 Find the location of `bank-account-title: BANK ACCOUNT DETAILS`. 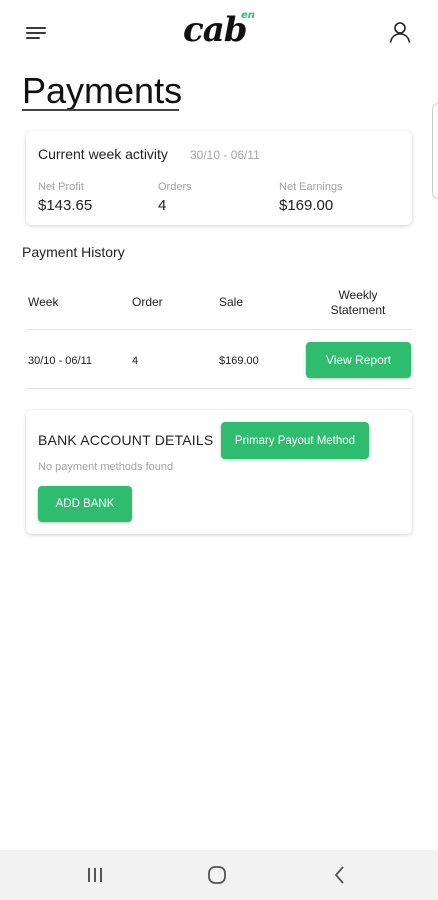

bank-account-title: BANK ACCOUNT DETAILS is located at coordinates (126, 440).